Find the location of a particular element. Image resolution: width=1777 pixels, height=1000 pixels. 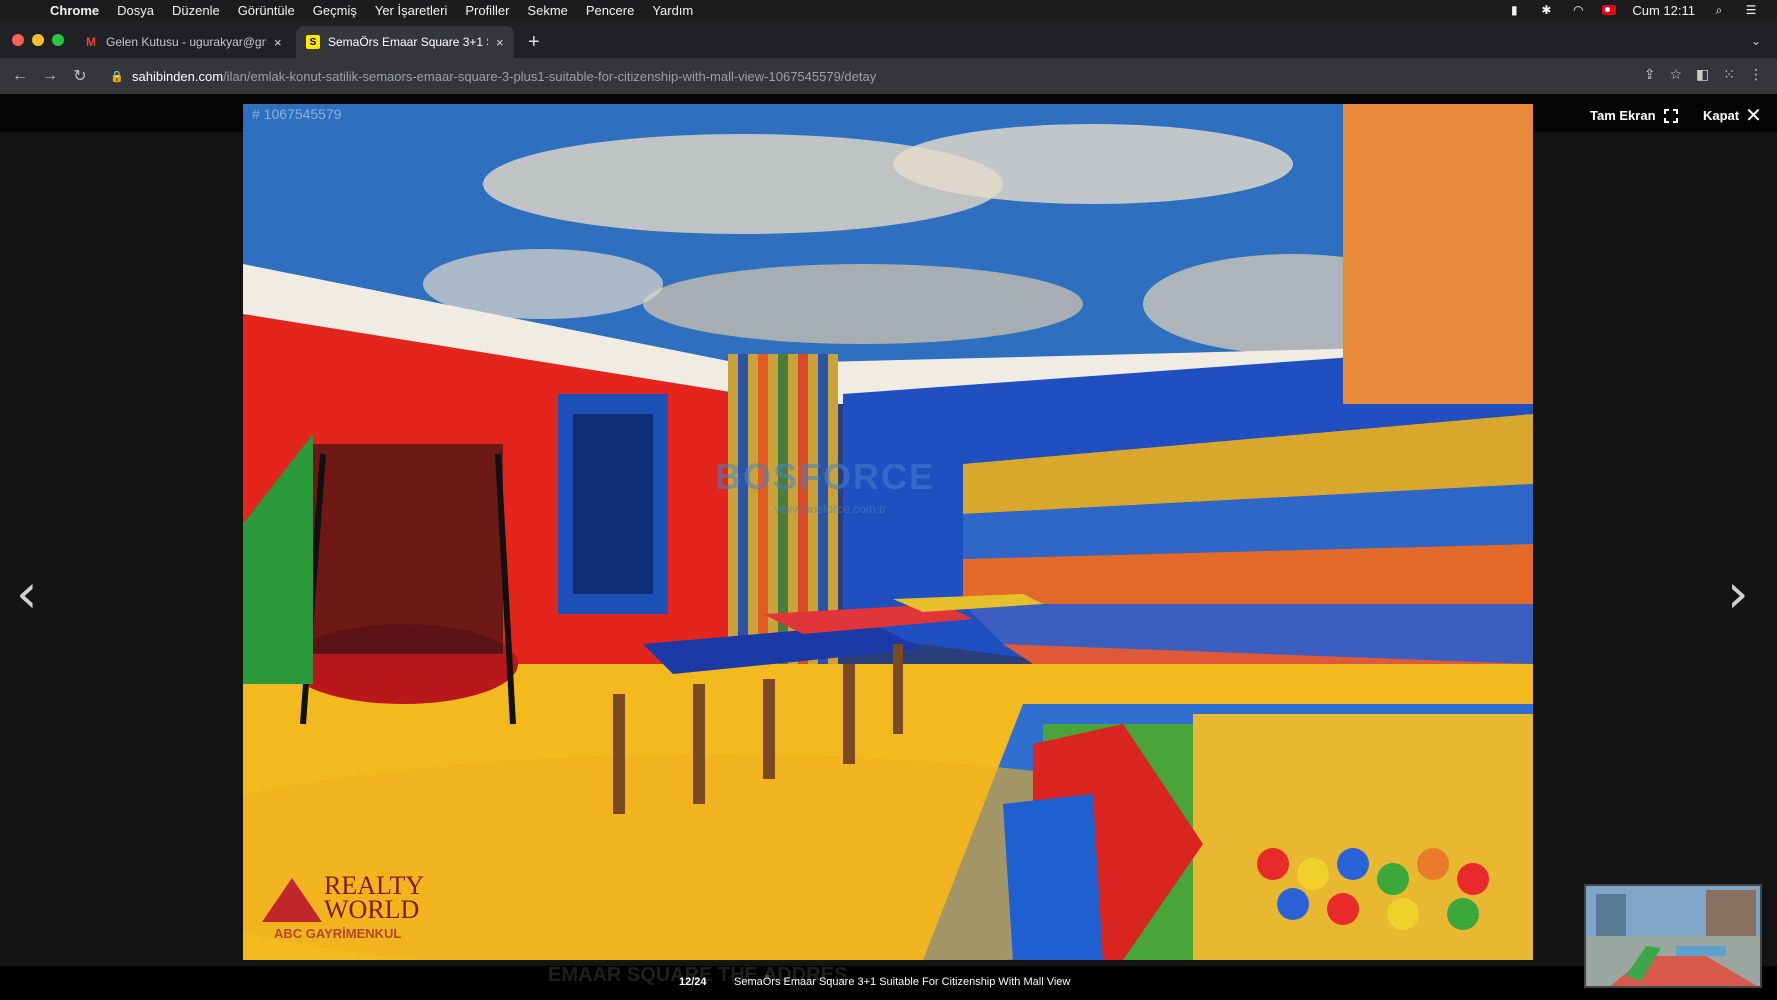

bluetooth-icon: ✱ is located at coordinates (1546, 10).